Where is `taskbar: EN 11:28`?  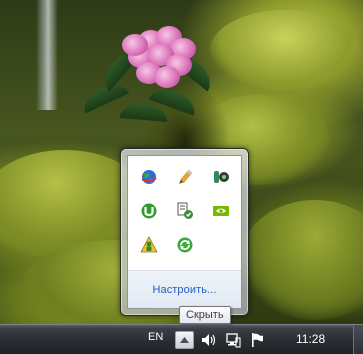
taskbar: EN 11:28 is located at coordinates (181, 339).